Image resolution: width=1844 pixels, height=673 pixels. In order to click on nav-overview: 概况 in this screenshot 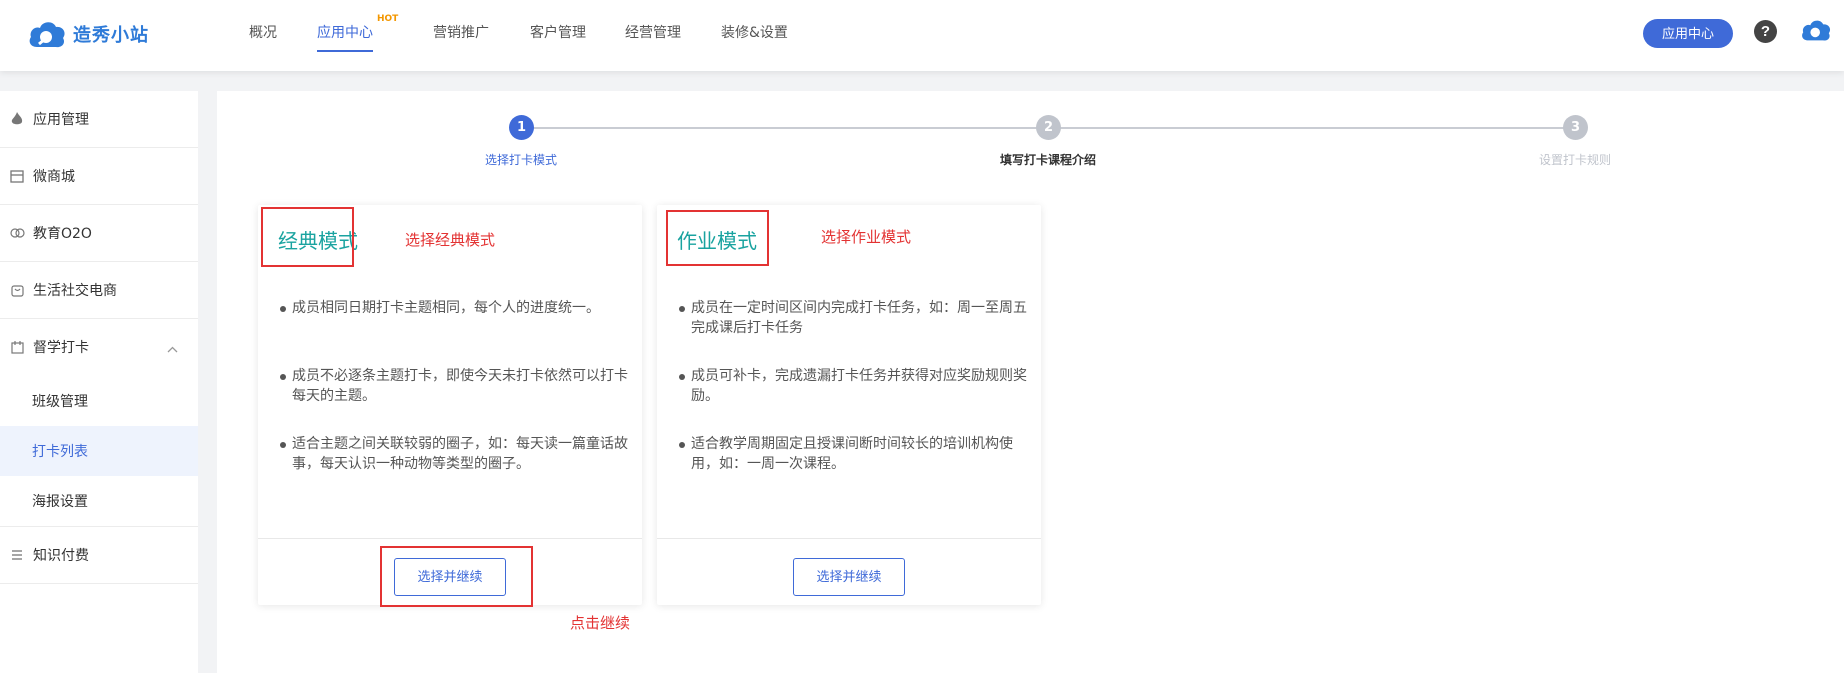, I will do `click(263, 32)`.